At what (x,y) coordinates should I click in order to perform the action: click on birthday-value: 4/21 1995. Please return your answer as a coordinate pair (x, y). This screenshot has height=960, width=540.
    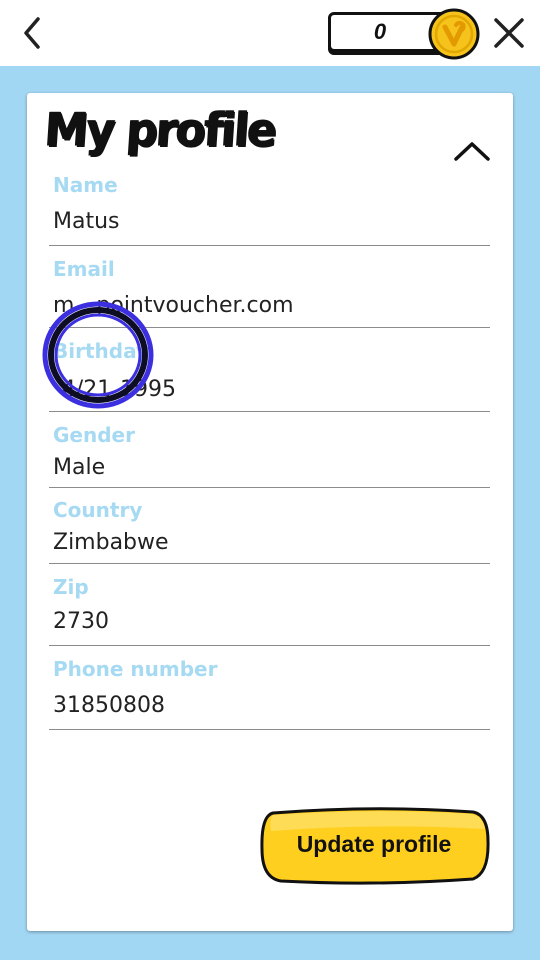
    Looking at the image, I should click on (114, 389).